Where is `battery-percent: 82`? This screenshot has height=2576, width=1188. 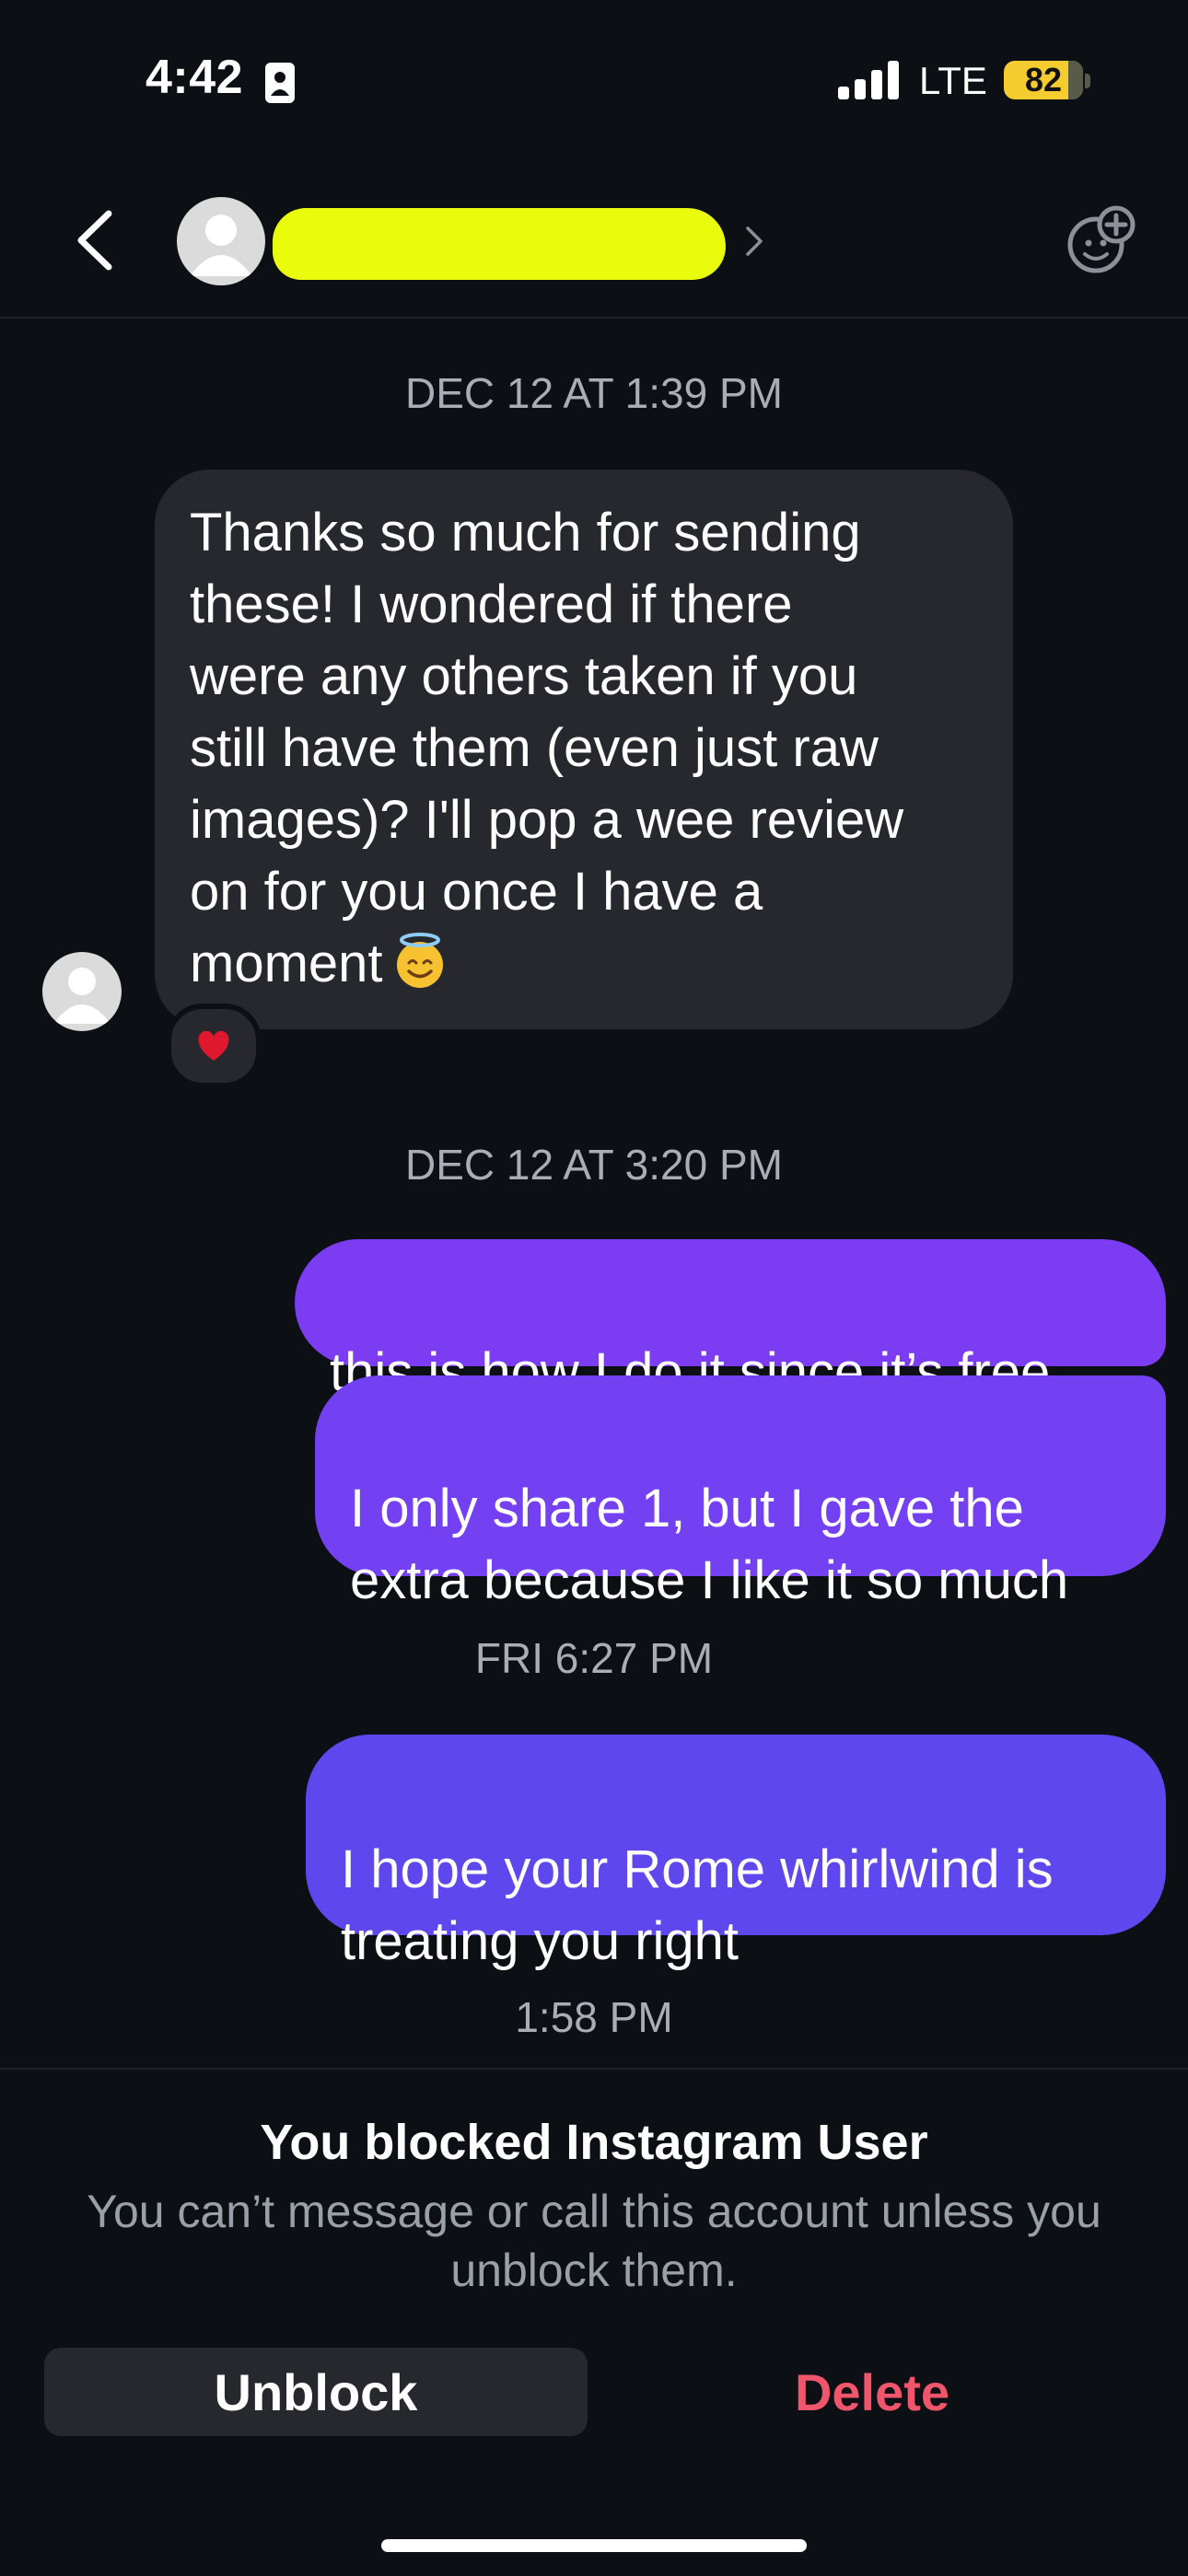 battery-percent: 82 is located at coordinates (1043, 80).